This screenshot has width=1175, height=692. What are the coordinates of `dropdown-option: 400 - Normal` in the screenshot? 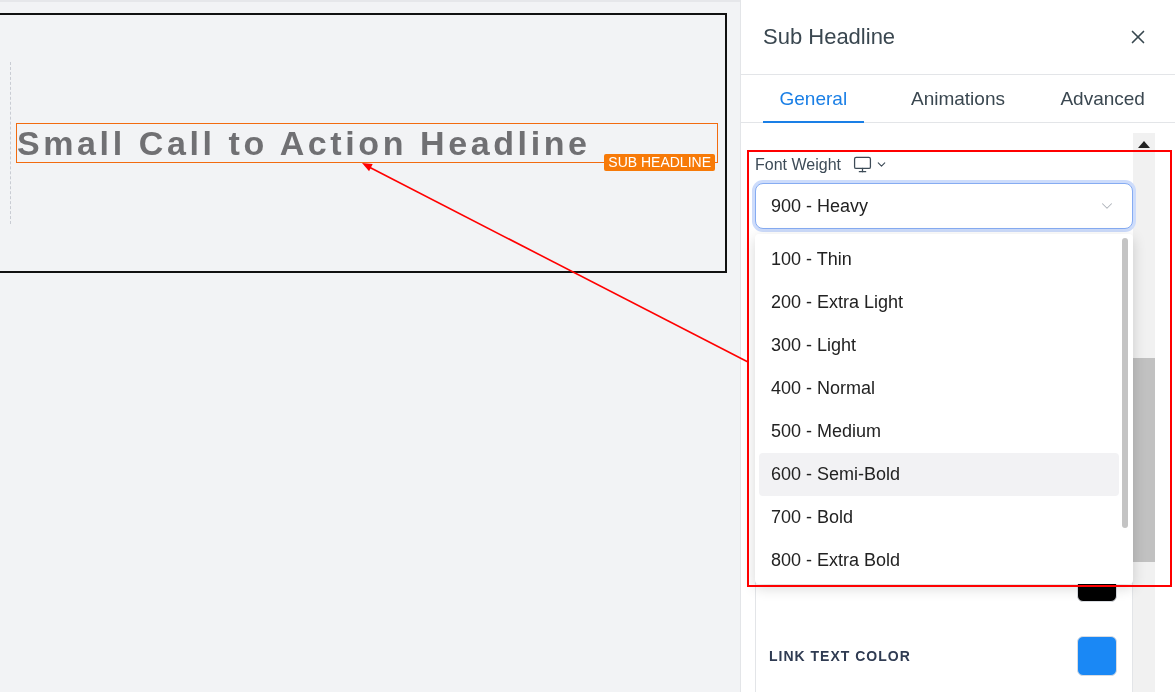 It's located at (939, 388).